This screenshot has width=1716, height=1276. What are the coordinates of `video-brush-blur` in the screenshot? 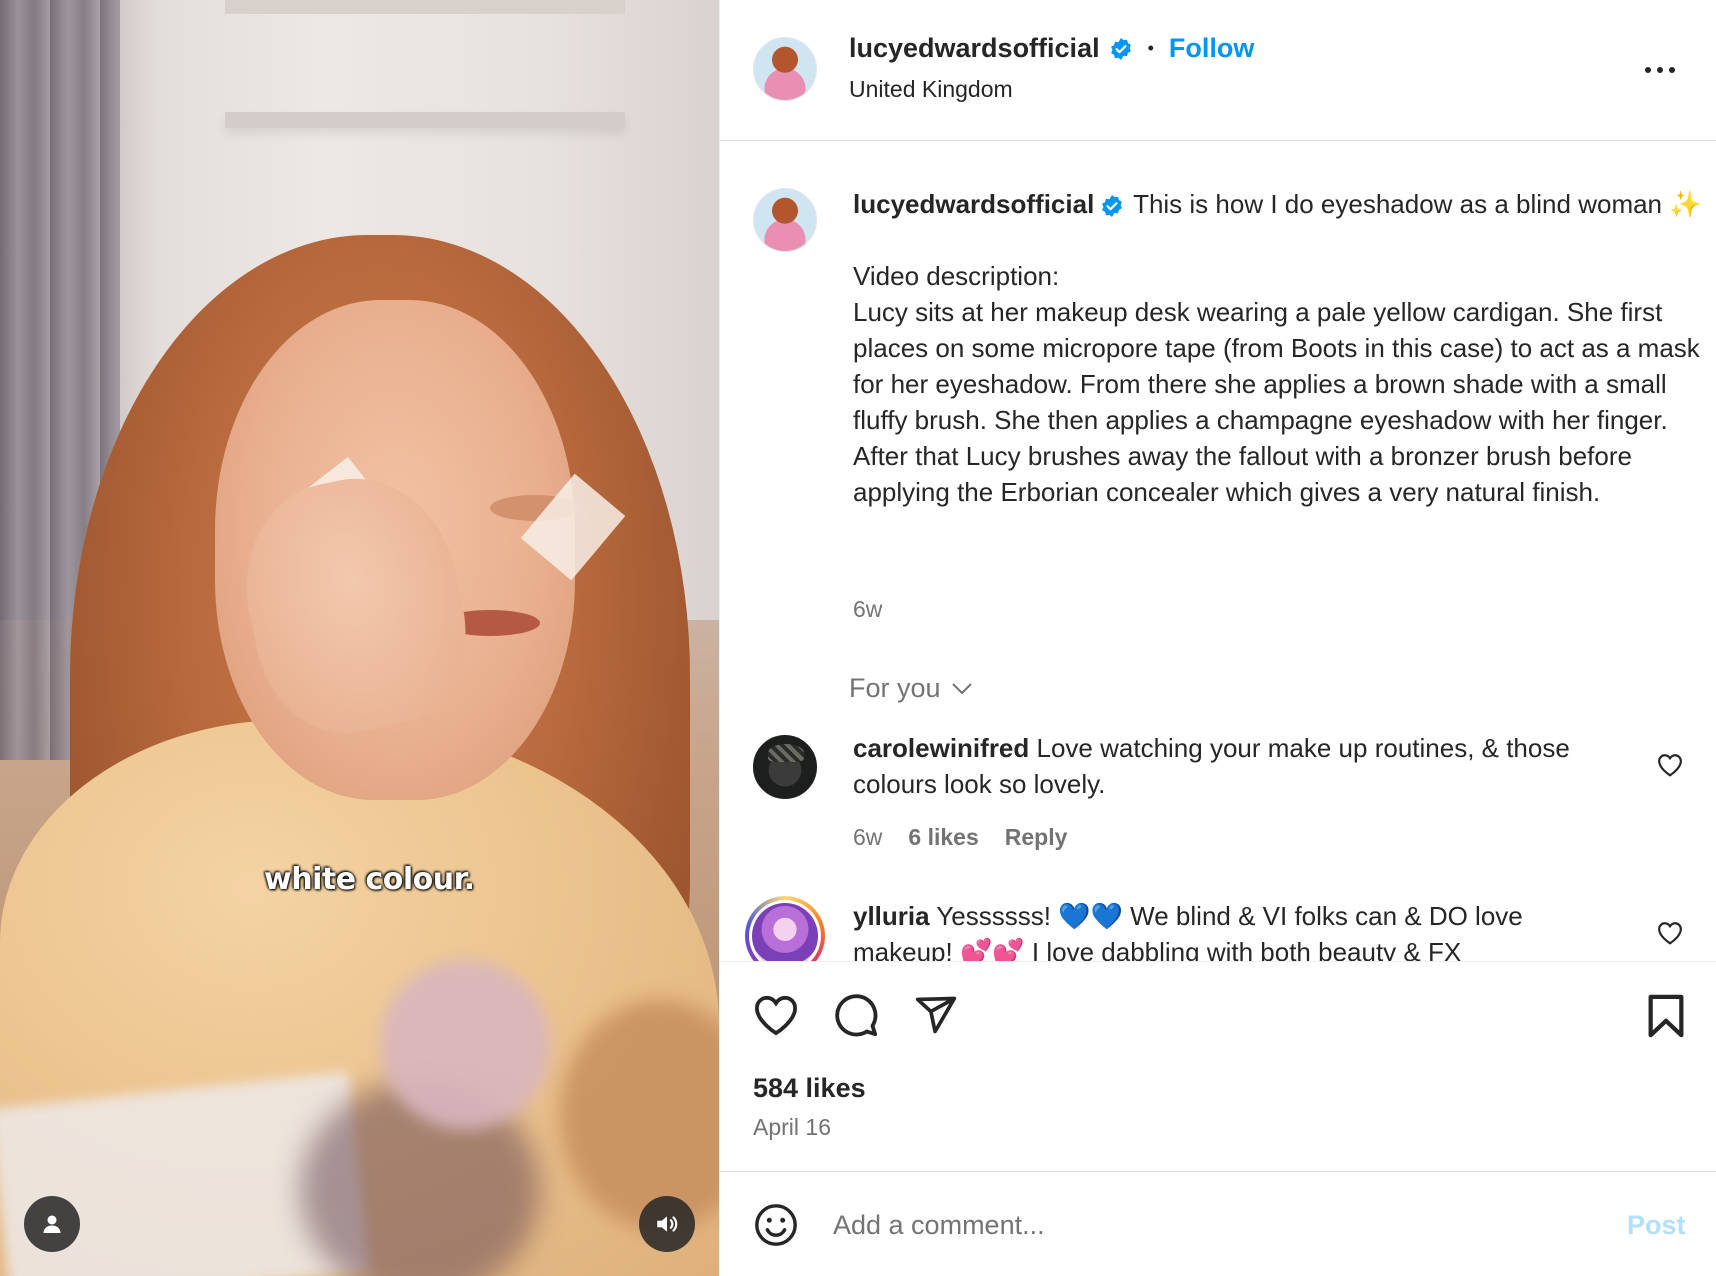 It's located at (465, 1045).